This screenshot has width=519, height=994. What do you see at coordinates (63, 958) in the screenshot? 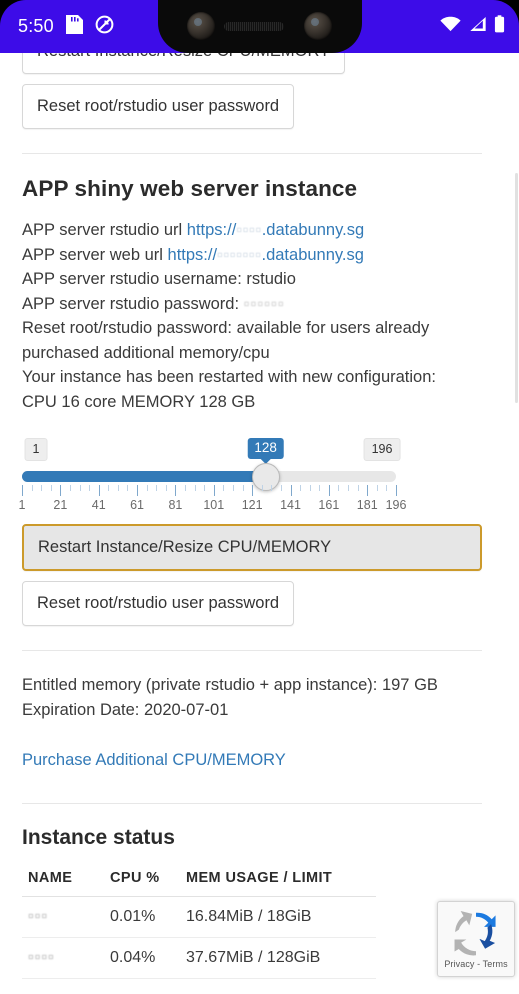
I see `cell-instance-name: ▫▫▫▫` at bounding box center [63, 958].